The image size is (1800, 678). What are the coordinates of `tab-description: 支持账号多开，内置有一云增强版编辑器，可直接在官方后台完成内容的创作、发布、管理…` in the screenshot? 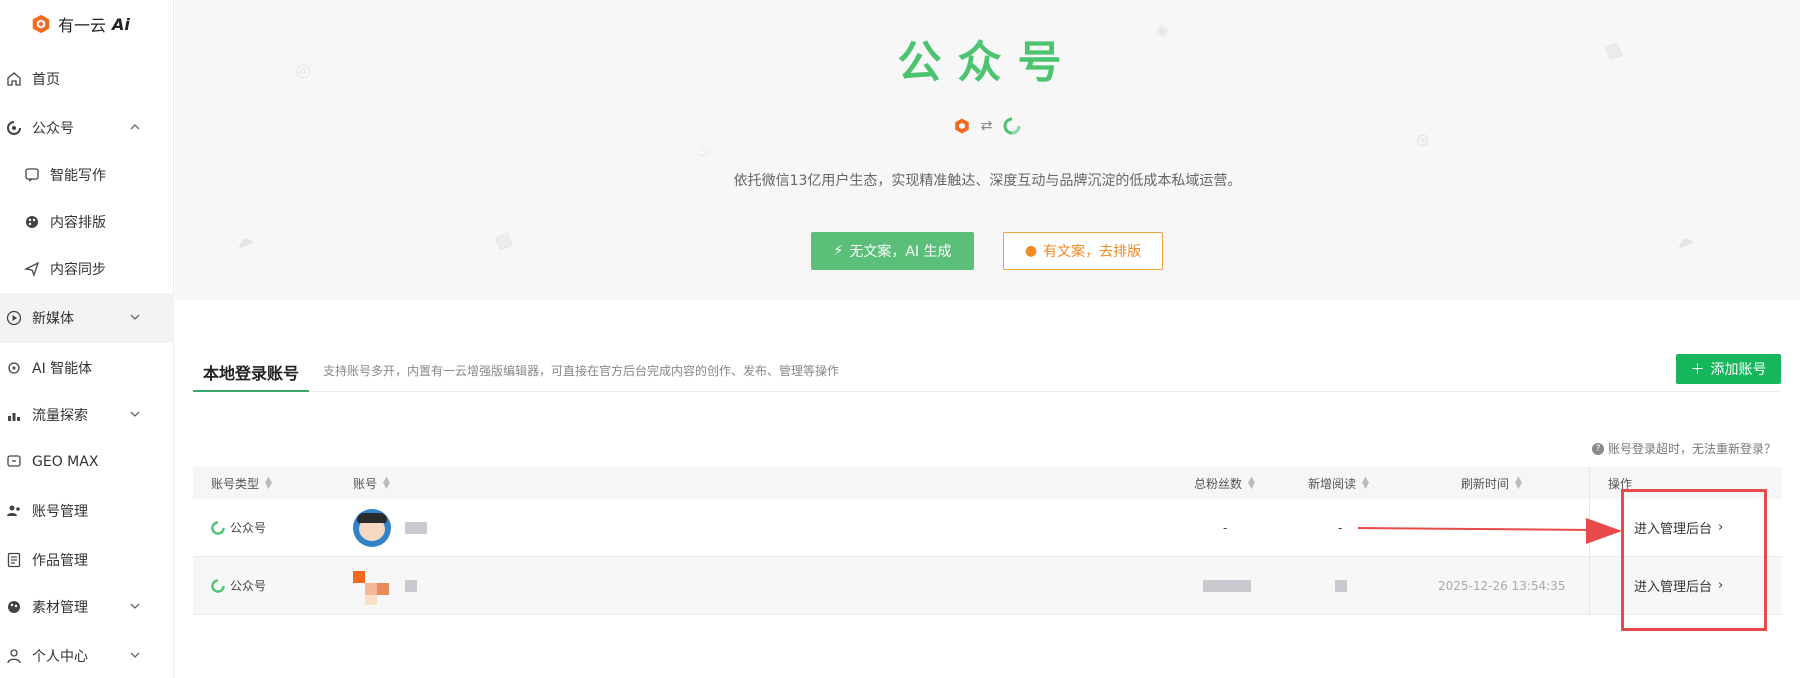 It's located at (581, 371).